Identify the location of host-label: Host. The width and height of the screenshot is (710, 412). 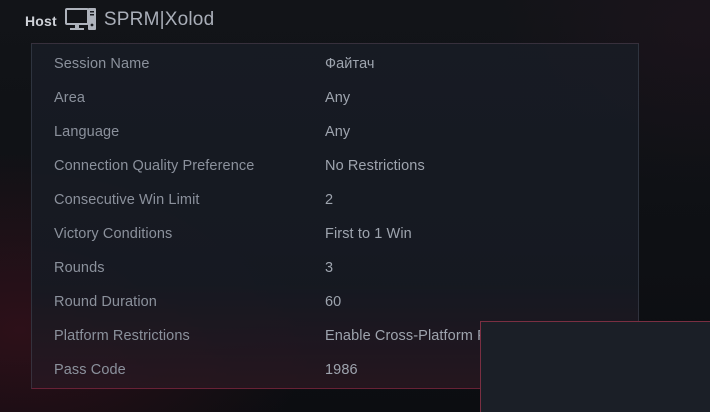
(41, 21).